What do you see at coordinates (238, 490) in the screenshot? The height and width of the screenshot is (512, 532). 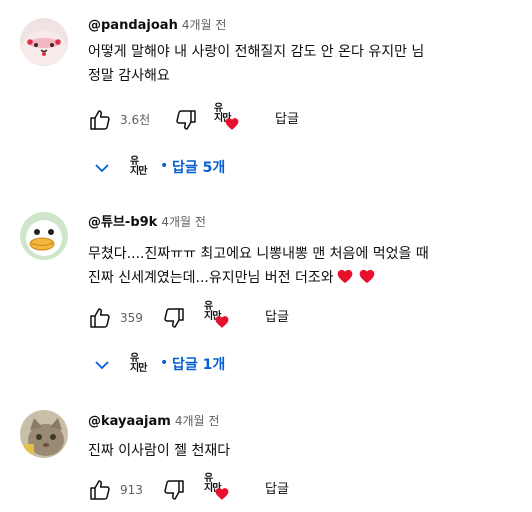 I see `comment-actions: 913 유 지만 답글` at bounding box center [238, 490].